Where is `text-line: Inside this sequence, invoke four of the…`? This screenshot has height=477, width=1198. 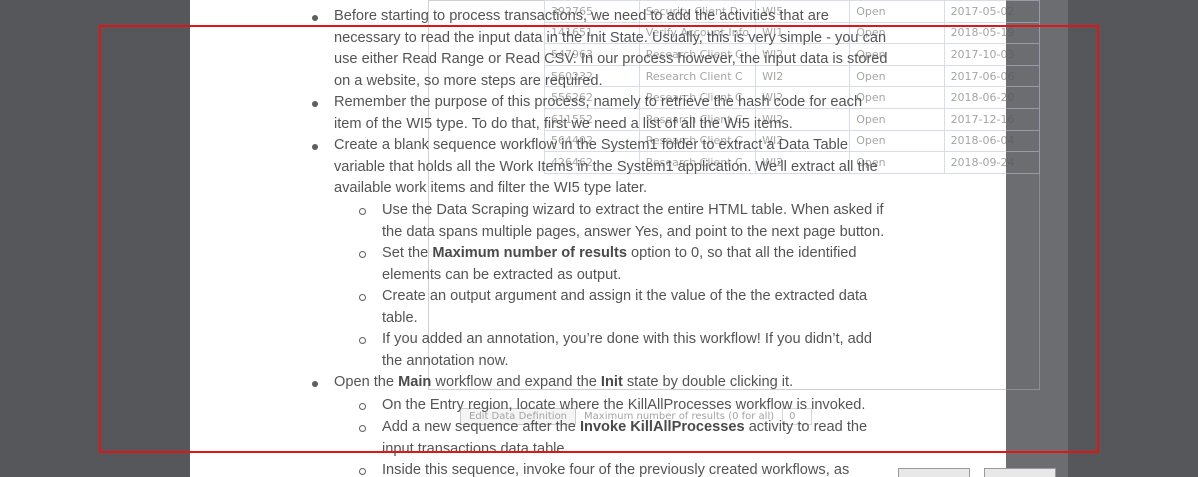 text-line: Inside this sequence, invoke four of the… is located at coordinates (616, 469).